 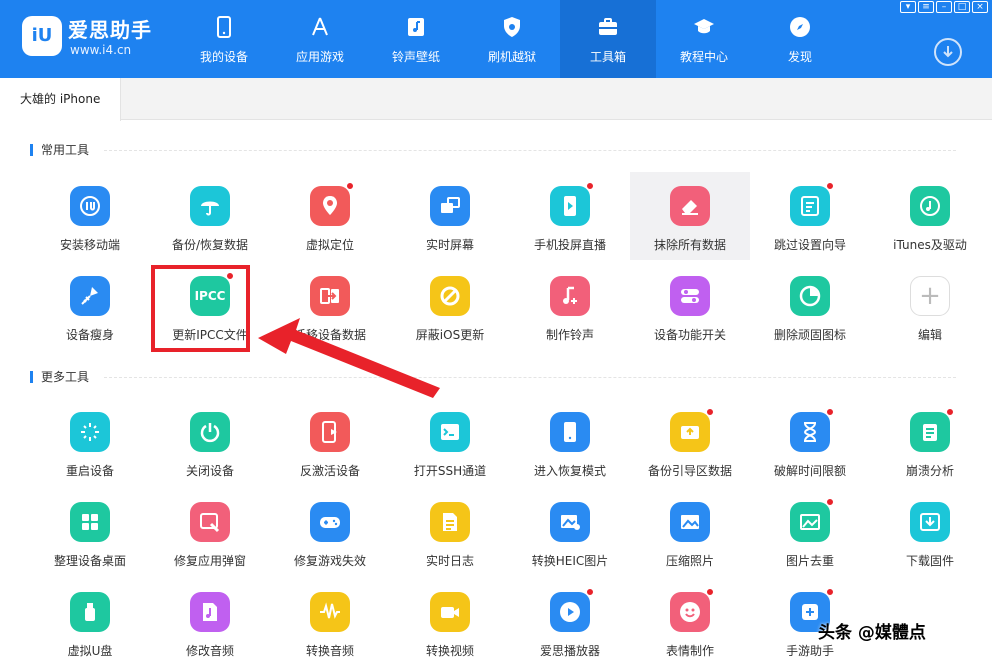 What do you see at coordinates (329, 561) in the screenshot?
I see `tool-label: 修复游戏失效` at bounding box center [329, 561].